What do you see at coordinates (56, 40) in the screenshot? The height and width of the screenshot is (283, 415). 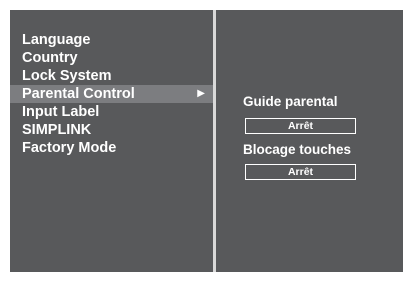 I see `menu-item-label: Language` at bounding box center [56, 40].